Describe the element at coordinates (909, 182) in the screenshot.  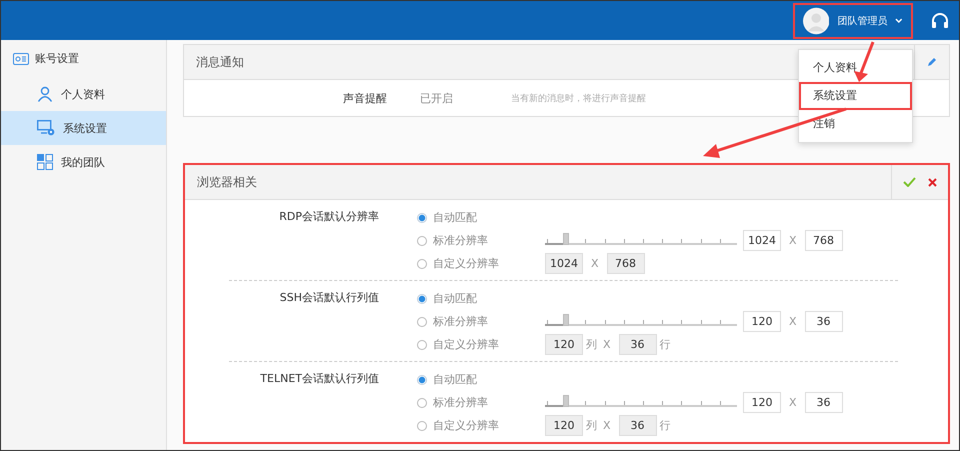
I see `check-icon` at that location.